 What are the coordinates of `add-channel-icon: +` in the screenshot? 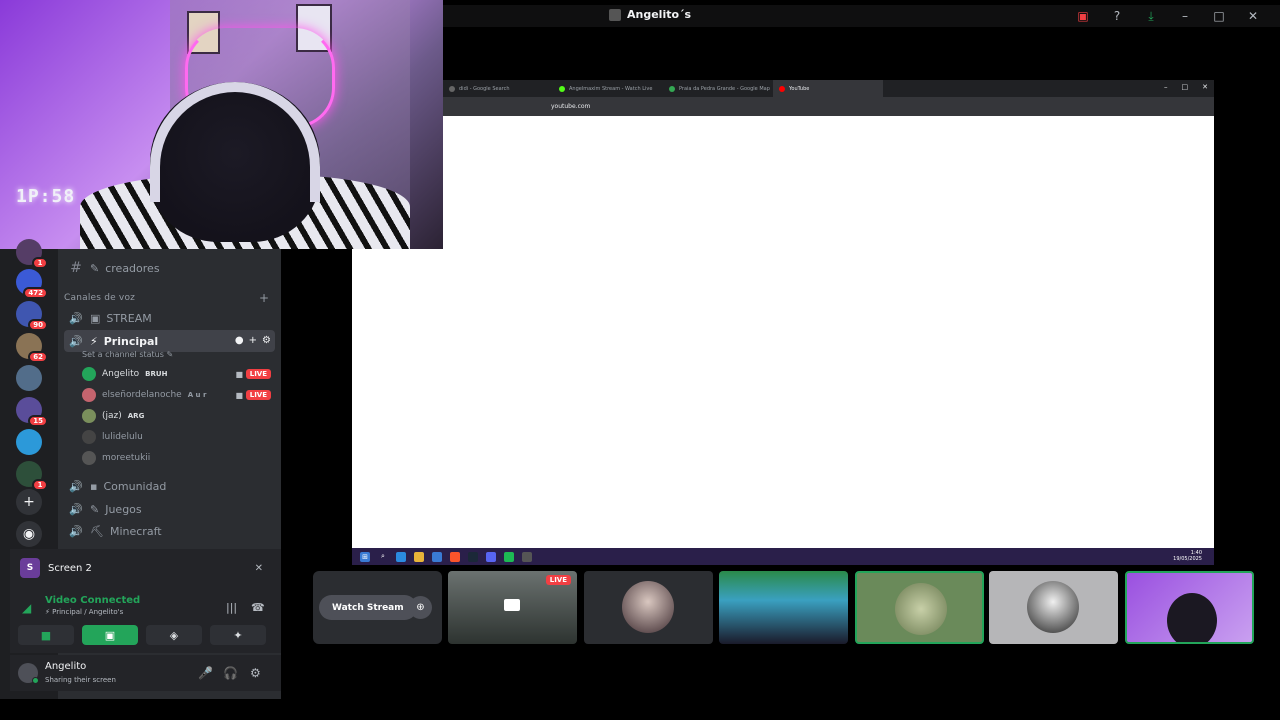 It's located at (264, 298).